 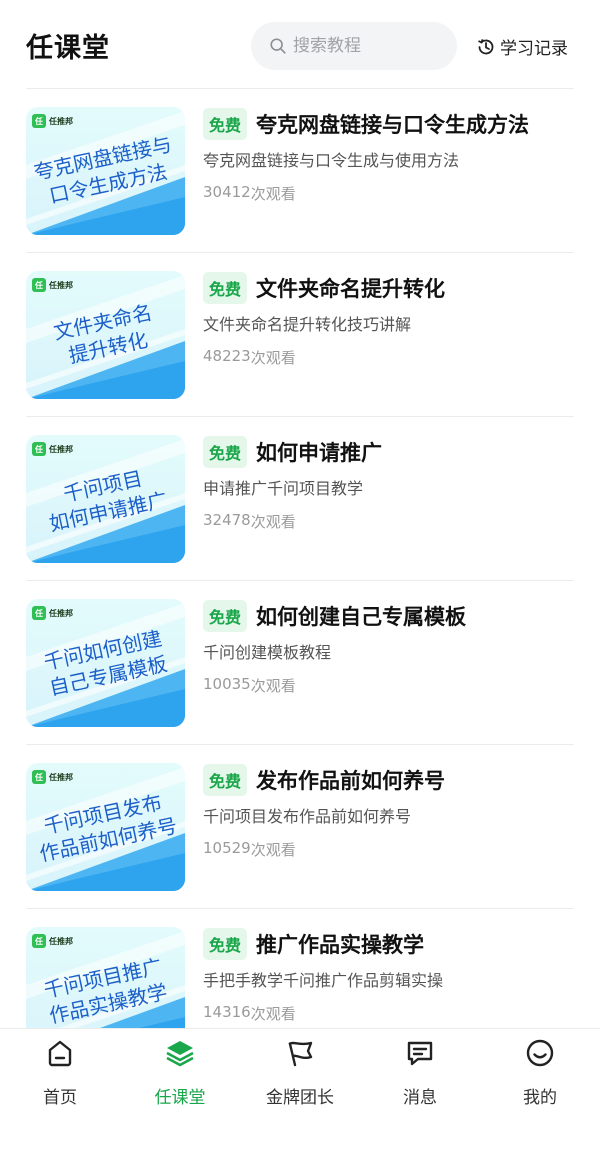 I want to click on course-info: 免费 如何创建自己专属模板 千问创建模板教程 10035 次观看, so click(x=388, y=647).